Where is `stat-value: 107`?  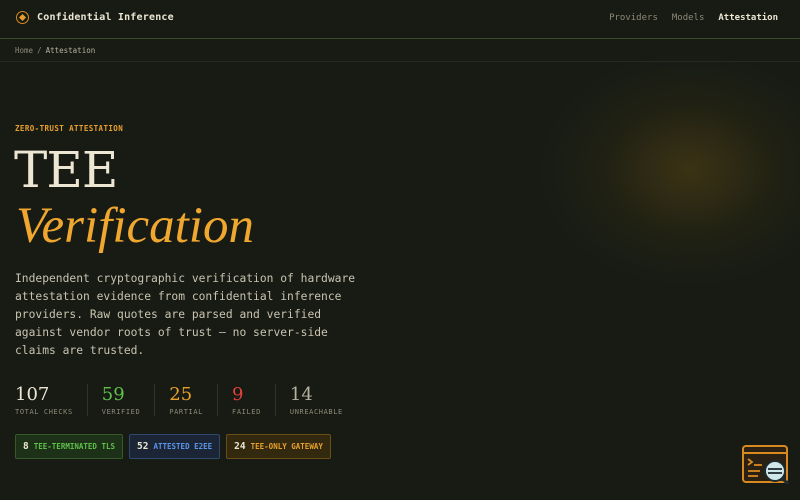 stat-value: 107 is located at coordinates (32, 394).